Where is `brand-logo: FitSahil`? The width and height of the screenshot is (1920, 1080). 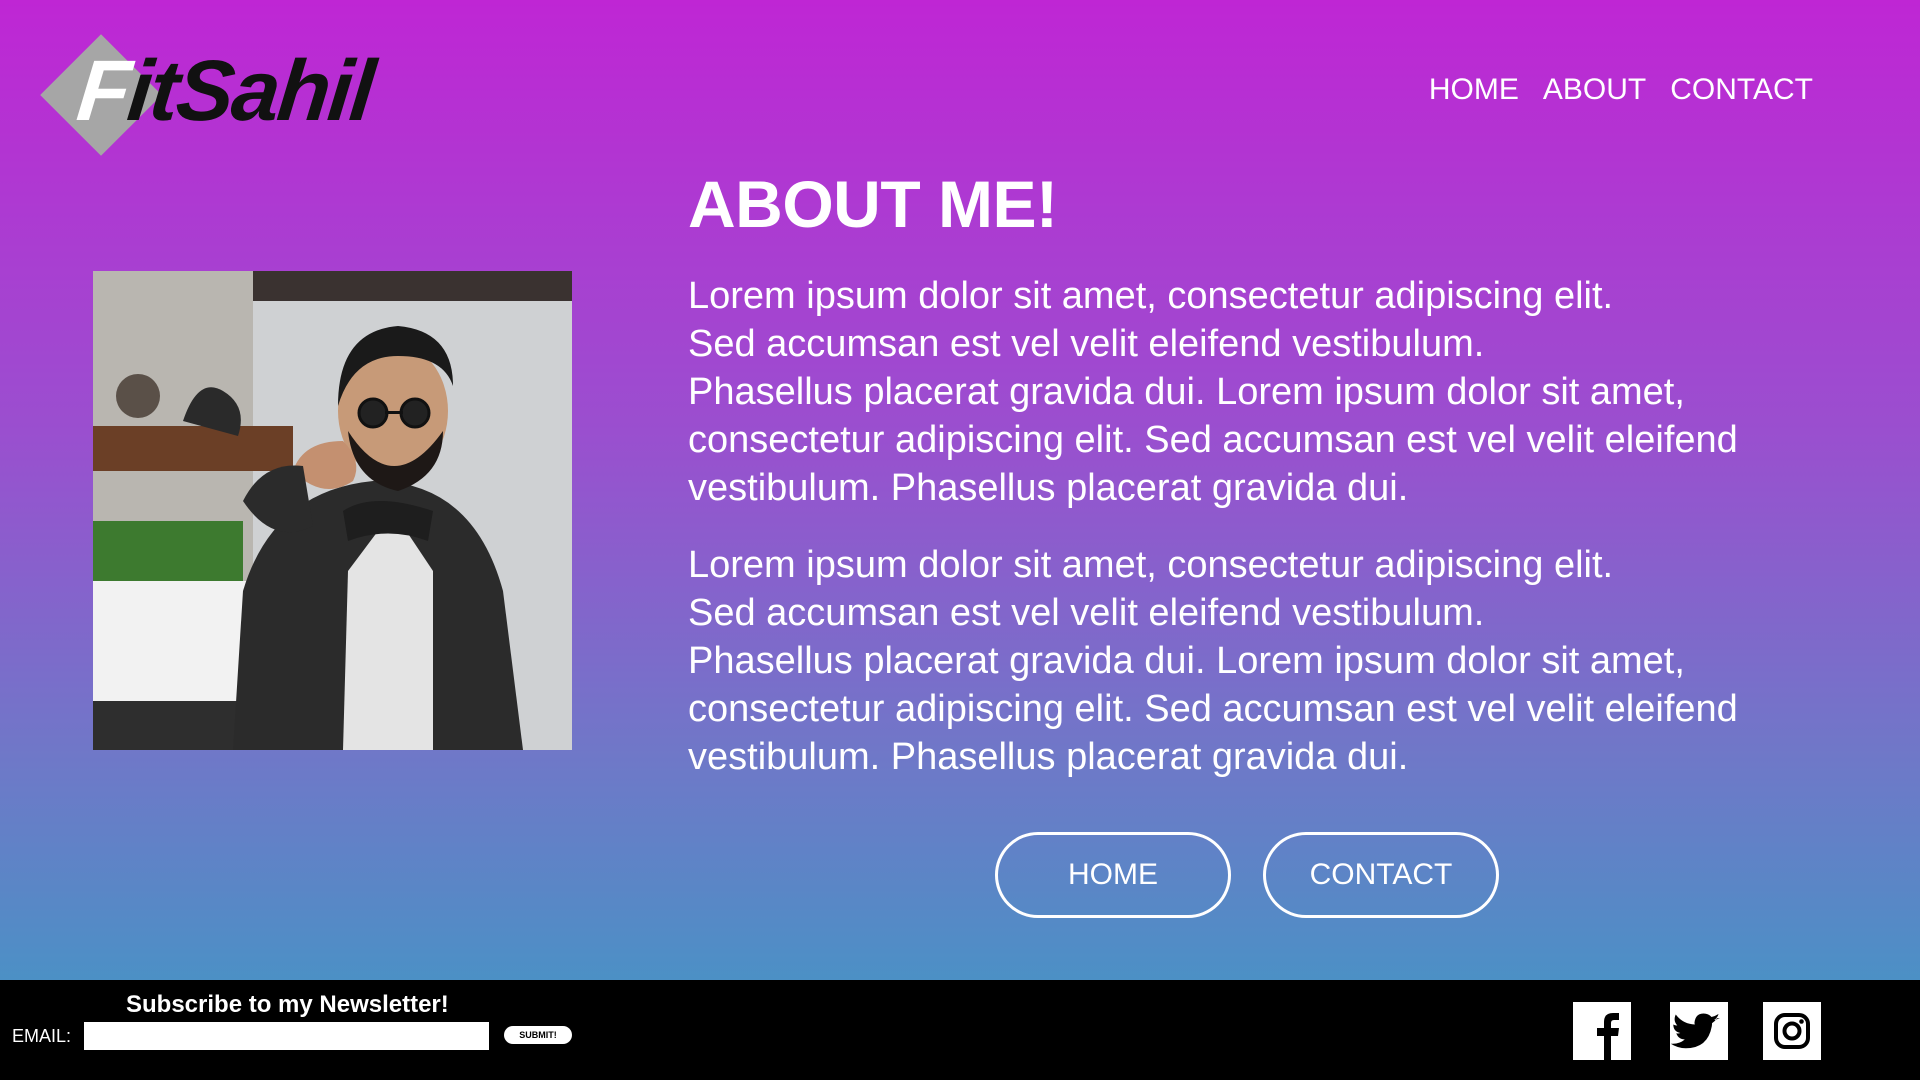 brand-logo: FitSahil is located at coordinates (233, 95).